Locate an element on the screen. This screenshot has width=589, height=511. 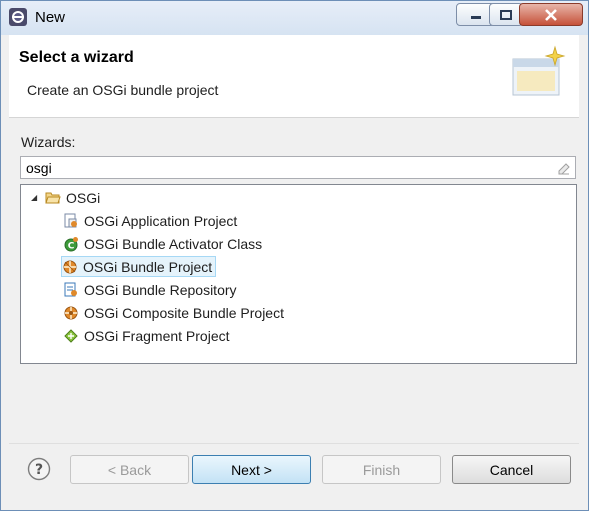
eclipse-icon is located at coordinates (18, 17).